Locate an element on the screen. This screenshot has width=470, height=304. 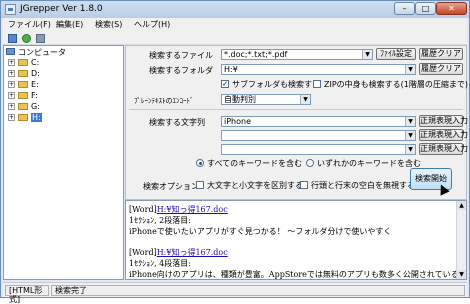
all-keywords-radio is located at coordinates (200, 163).